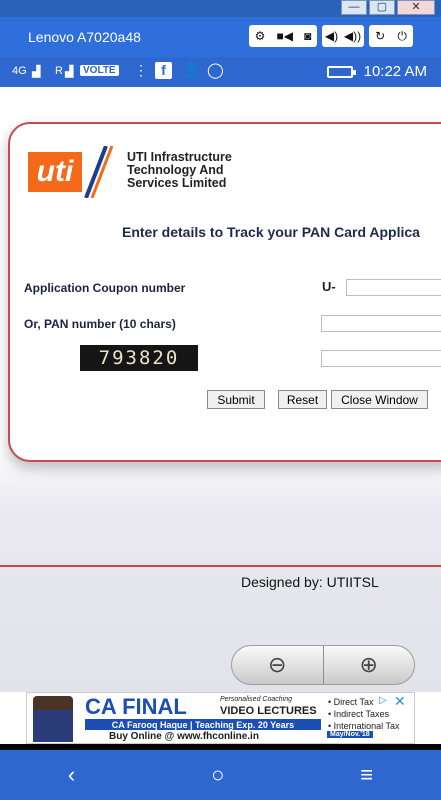 This screenshot has width=441, height=800. I want to click on more-dots-icon: ⋮, so click(141, 70).